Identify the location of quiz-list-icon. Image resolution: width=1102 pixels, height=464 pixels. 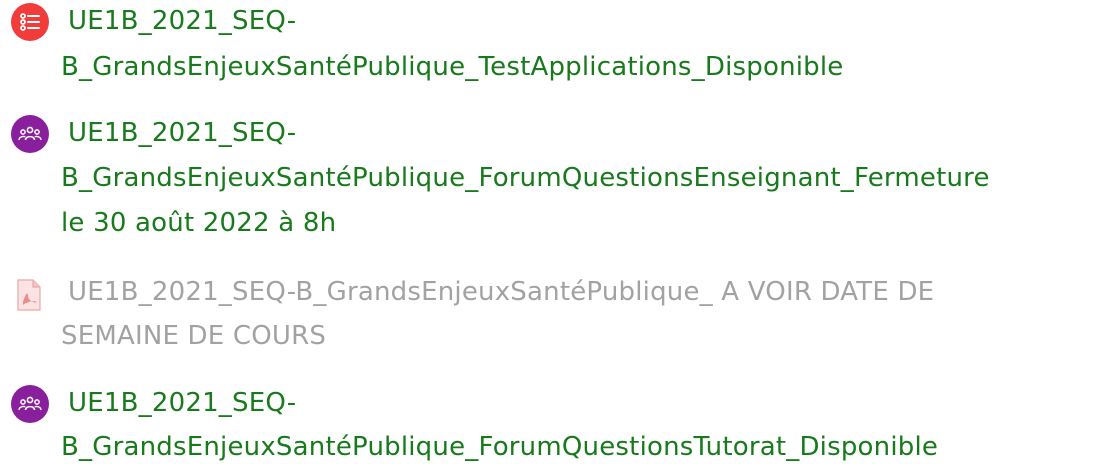
(30, 22).